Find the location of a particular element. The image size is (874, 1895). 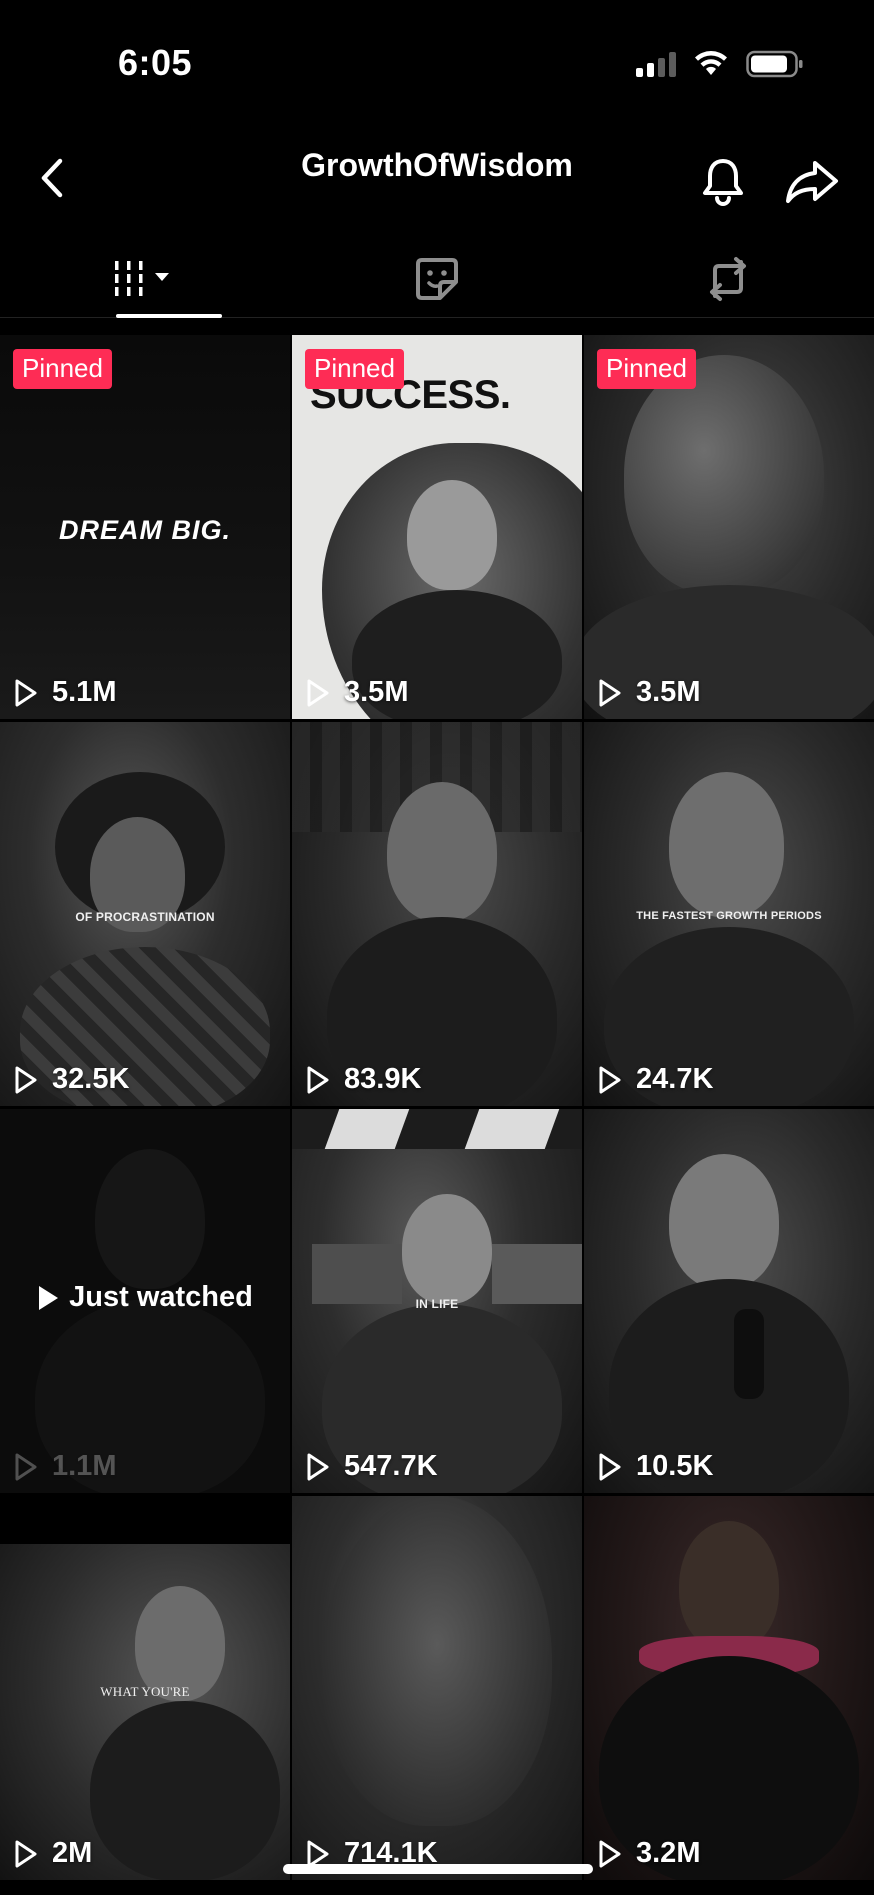

profile-header: GrowthOfWisdom is located at coordinates (437, 180).